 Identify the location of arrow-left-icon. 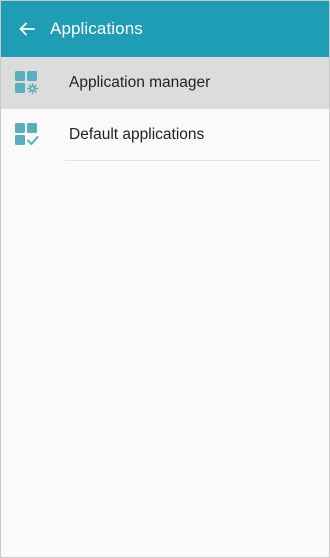
(27, 29).